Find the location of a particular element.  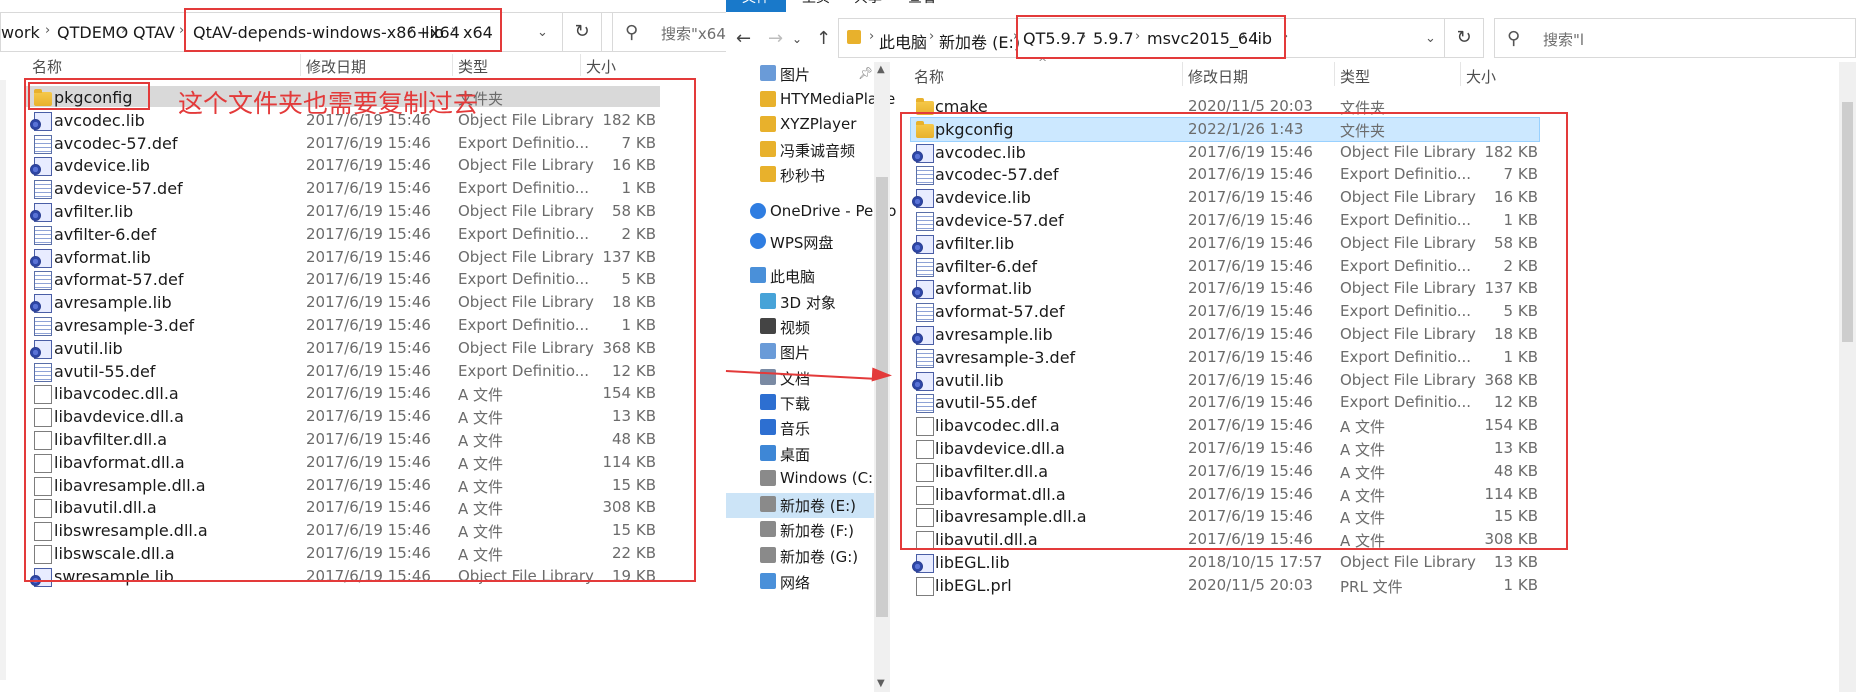

ribbon-tab-home: 主页 is located at coordinates (816, 3).